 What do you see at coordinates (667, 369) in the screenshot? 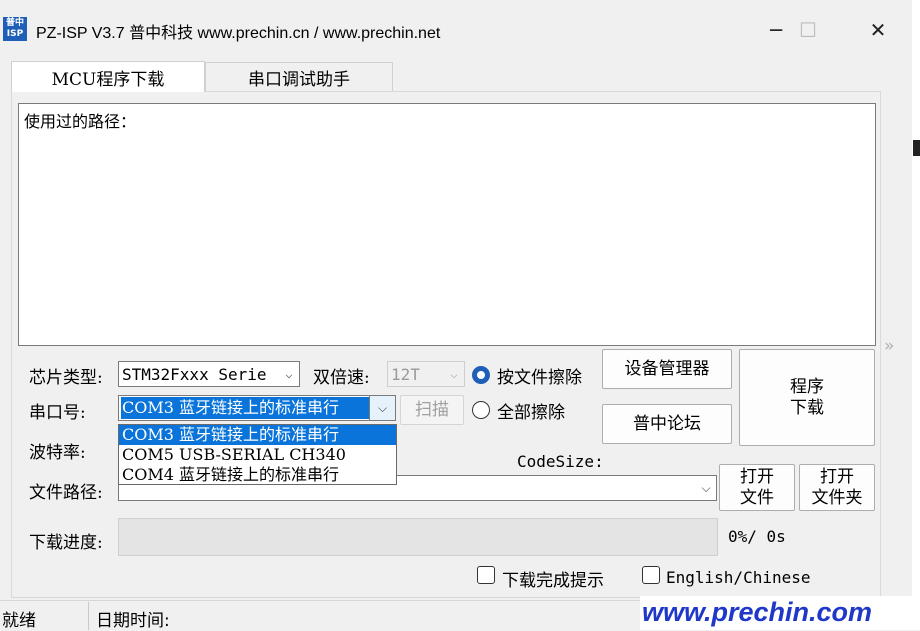
I see `device-manager-button: 设备管理器` at bounding box center [667, 369].